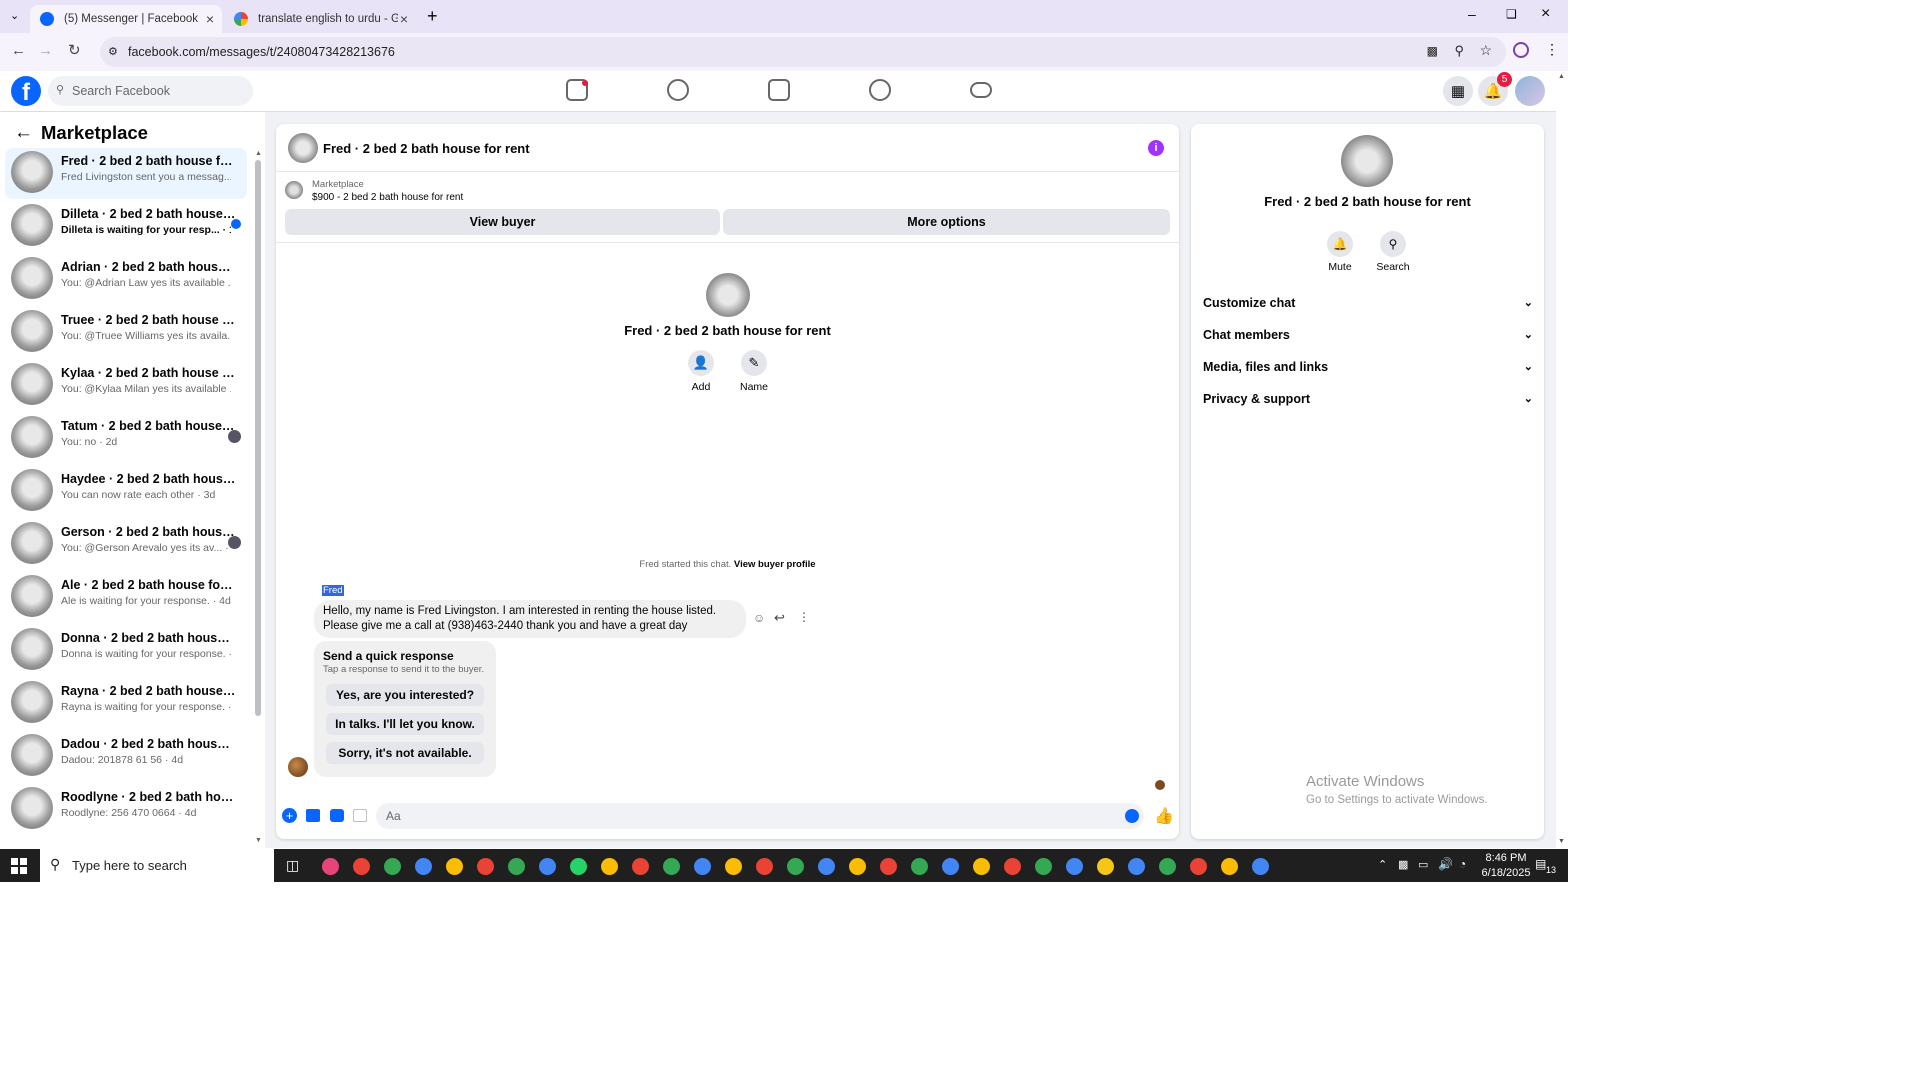 Image resolution: width=1920 pixels, height=1080 pixels. Describe the element at coordinates (258, 153) in the screenshot. I see `scroll-up-icon: ▲` at that location.